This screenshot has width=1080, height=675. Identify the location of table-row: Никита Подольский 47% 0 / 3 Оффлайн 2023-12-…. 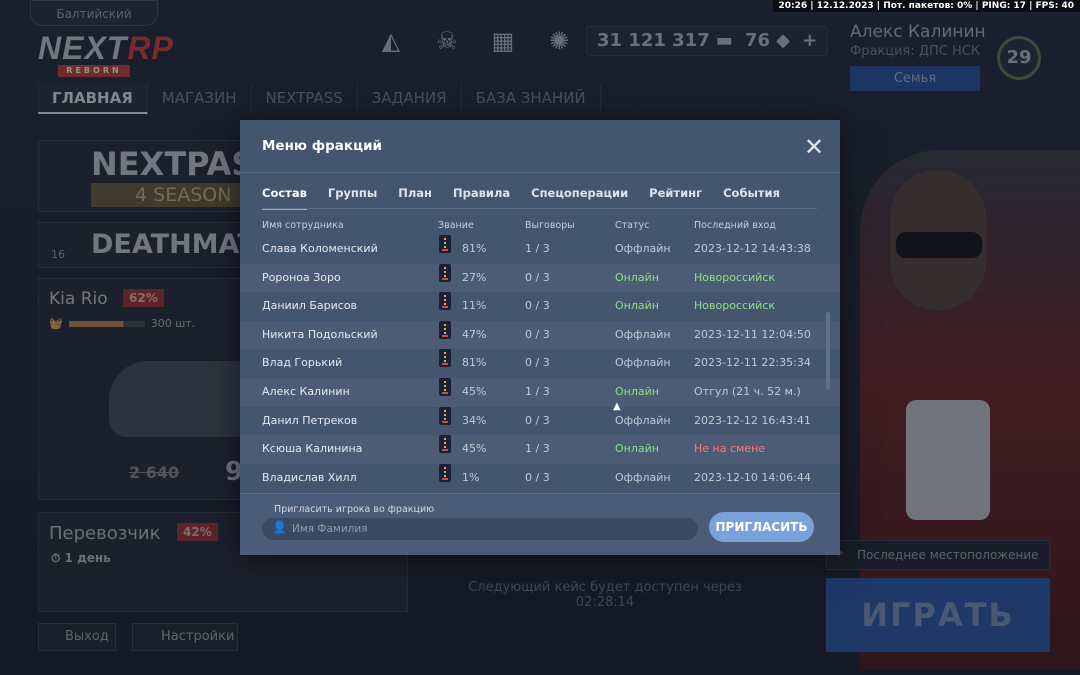
(540, 335).